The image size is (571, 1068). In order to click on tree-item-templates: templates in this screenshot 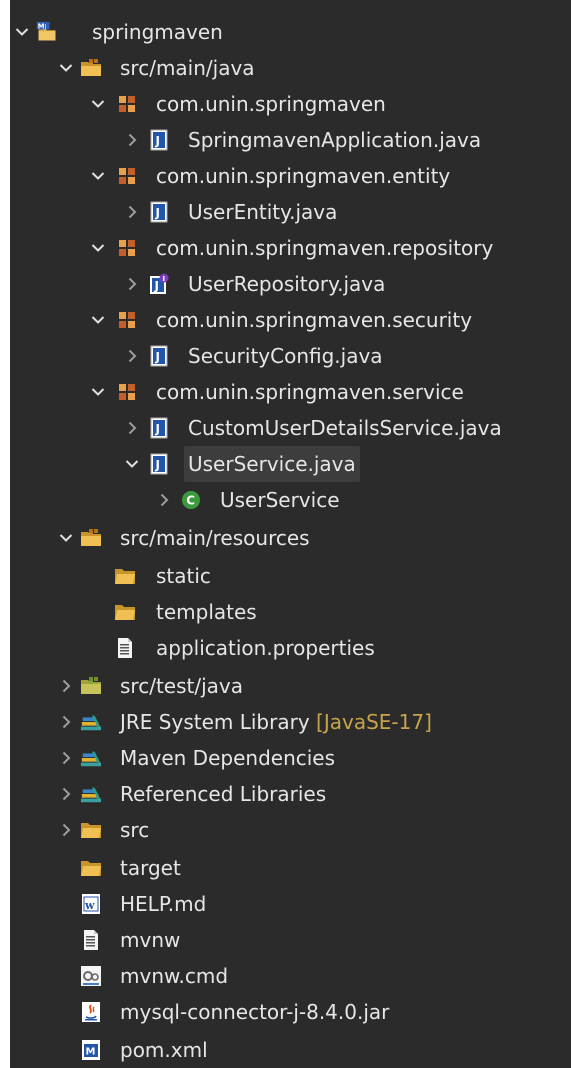, I will do `click(290, 612)`.